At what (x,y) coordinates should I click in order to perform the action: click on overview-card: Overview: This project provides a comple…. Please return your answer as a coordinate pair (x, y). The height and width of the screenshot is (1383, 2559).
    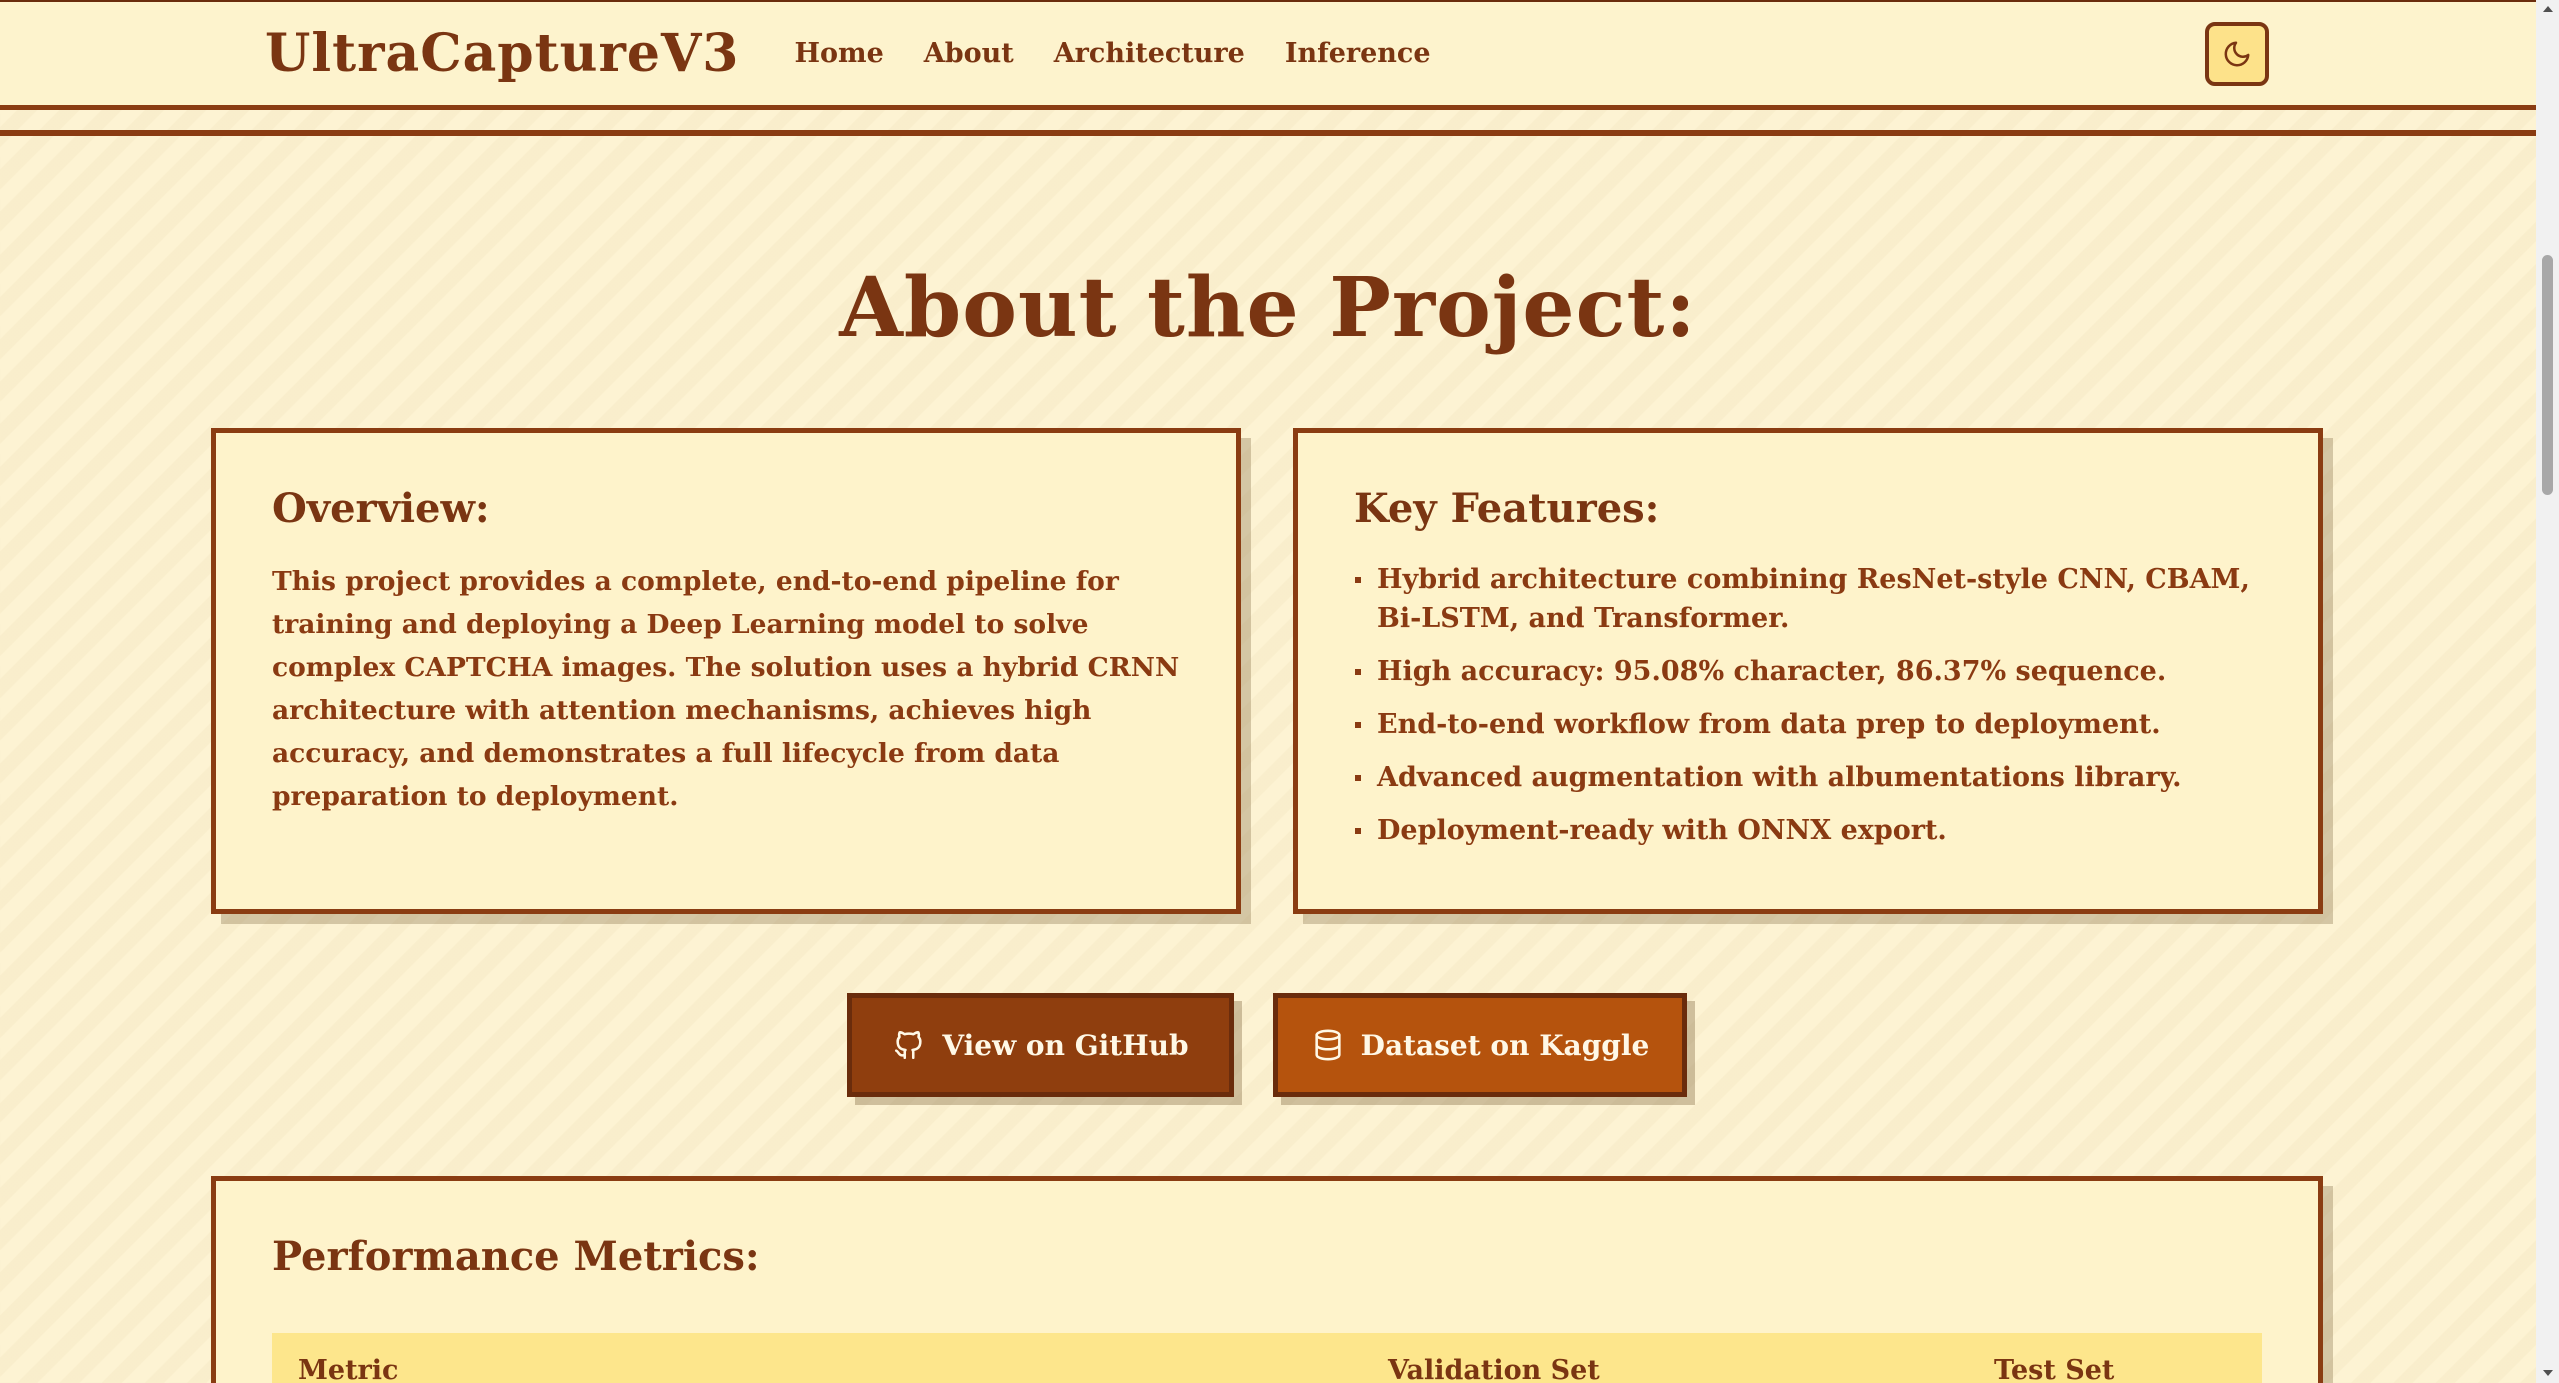
    Looking at the image, I should click on (726, 671).